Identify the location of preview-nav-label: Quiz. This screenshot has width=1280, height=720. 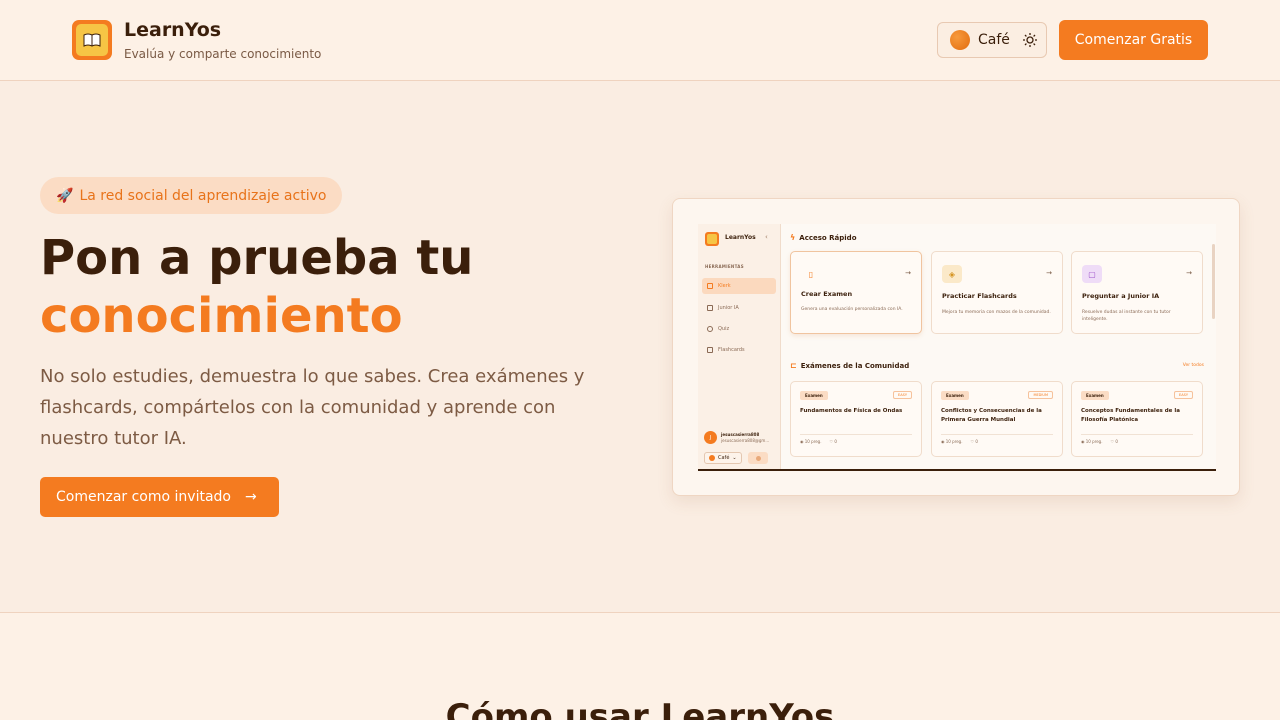
(724, 329).